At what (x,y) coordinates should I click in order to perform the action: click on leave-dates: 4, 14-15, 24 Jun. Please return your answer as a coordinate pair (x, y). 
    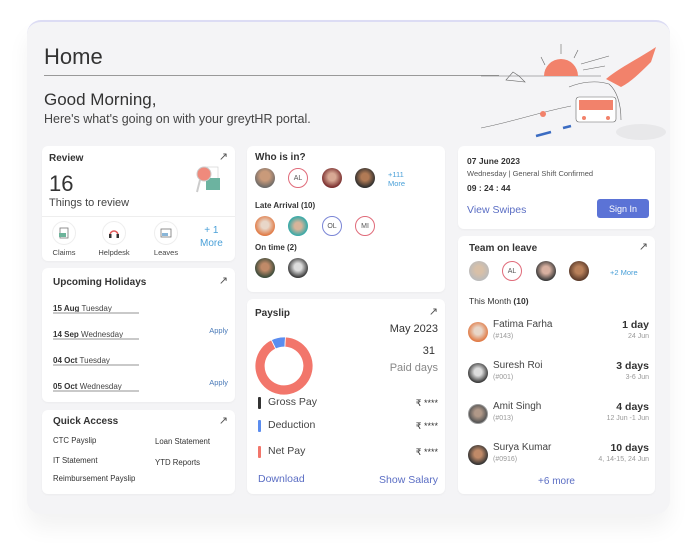
    Looking at the image, I should click on (623, 459).